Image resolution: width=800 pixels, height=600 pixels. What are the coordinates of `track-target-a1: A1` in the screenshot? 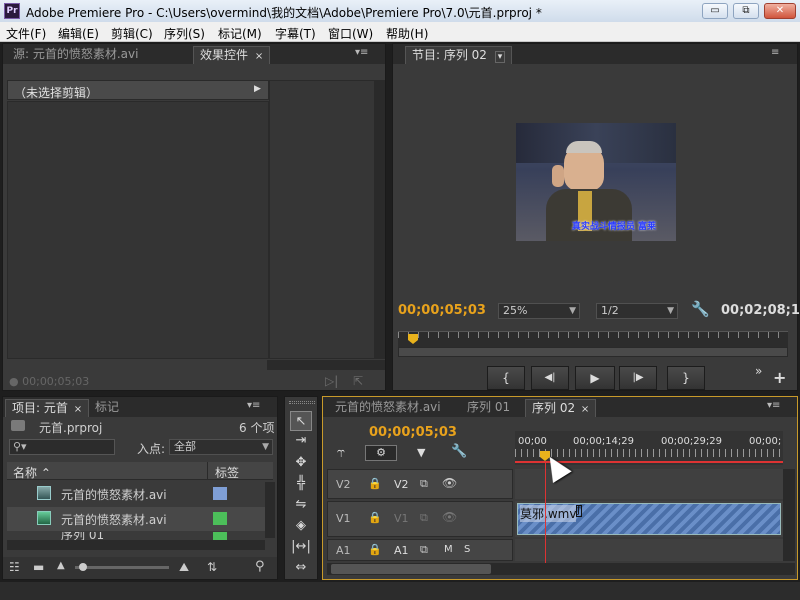 It's located at (401, 550).